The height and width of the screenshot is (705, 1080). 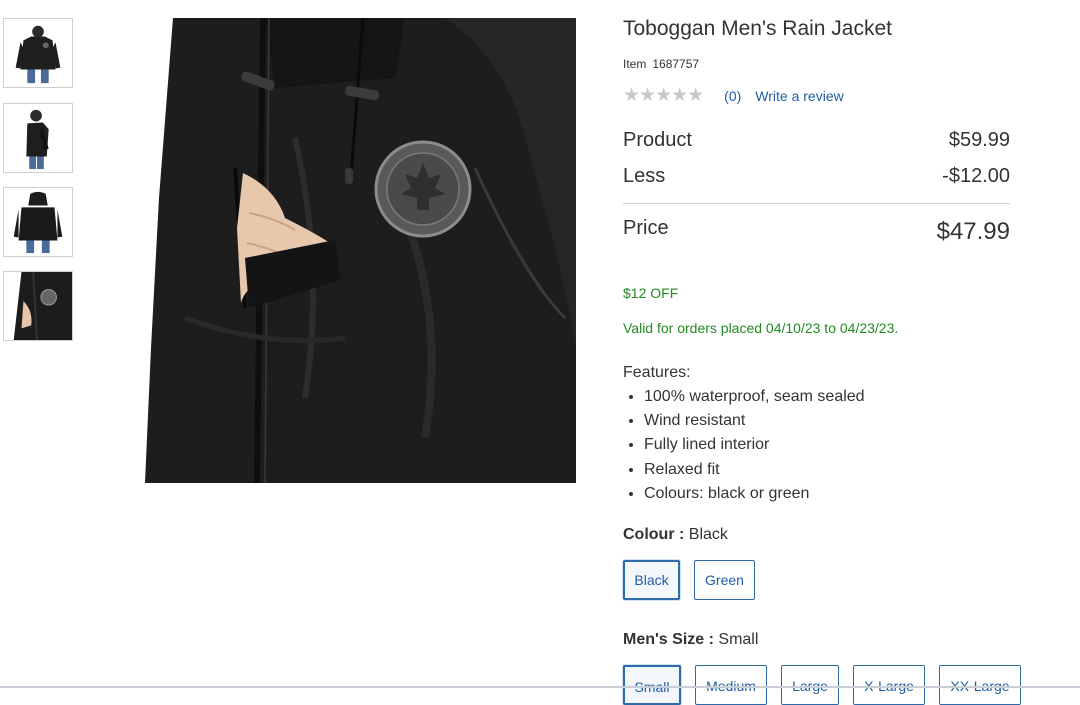 I want to click on star-rating-icon: ★★★★★, so click(x=663, y=95).